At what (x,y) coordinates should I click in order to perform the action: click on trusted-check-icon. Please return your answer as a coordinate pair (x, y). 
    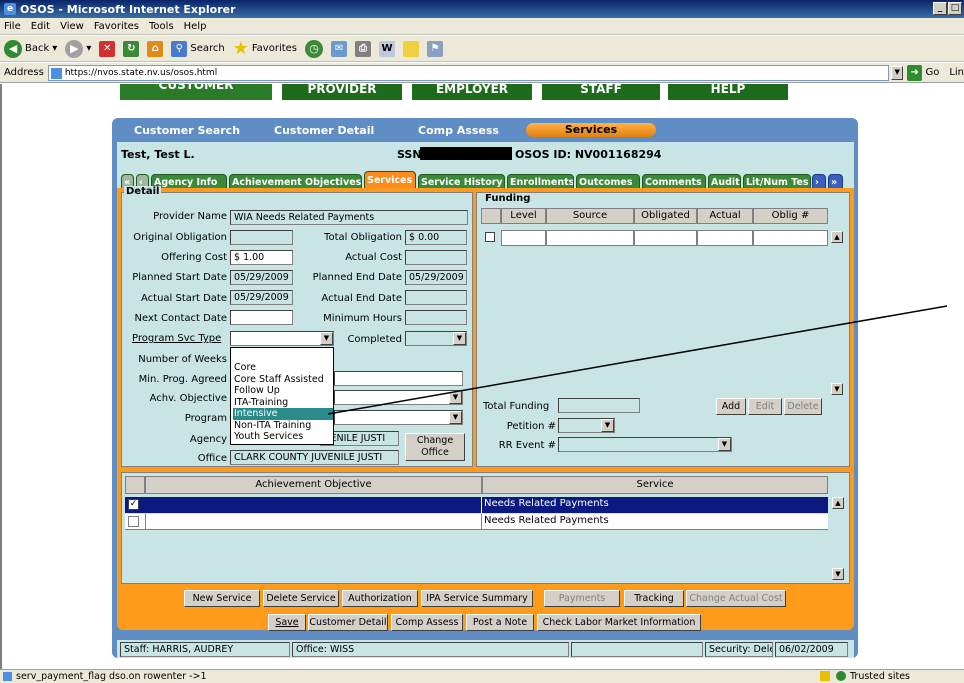
    Looking at the image, I should click on (841, 676).